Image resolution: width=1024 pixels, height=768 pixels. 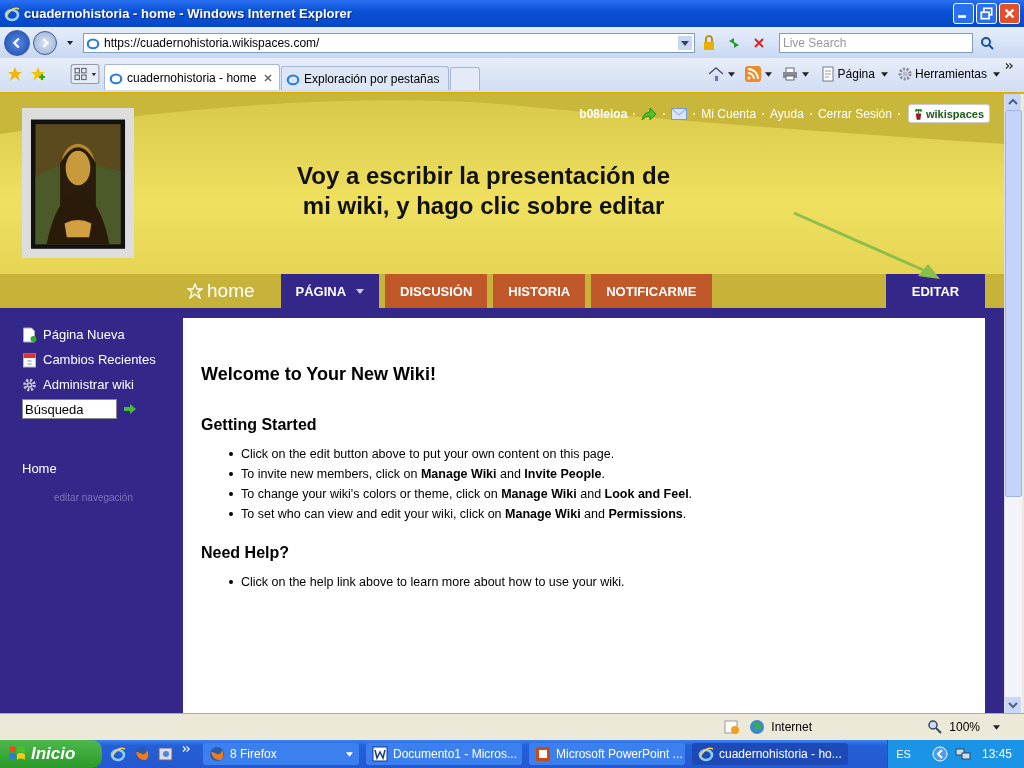 I want to click on browser-tab: cuadernohistoria - home, so click(x=192, y=77).